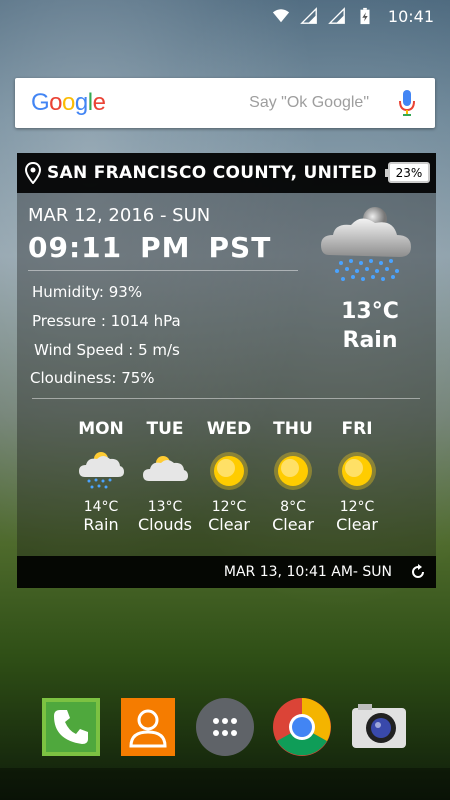 The image size is (450, 800). I want to click on day-temperature: 14°C, so click(101, 507).